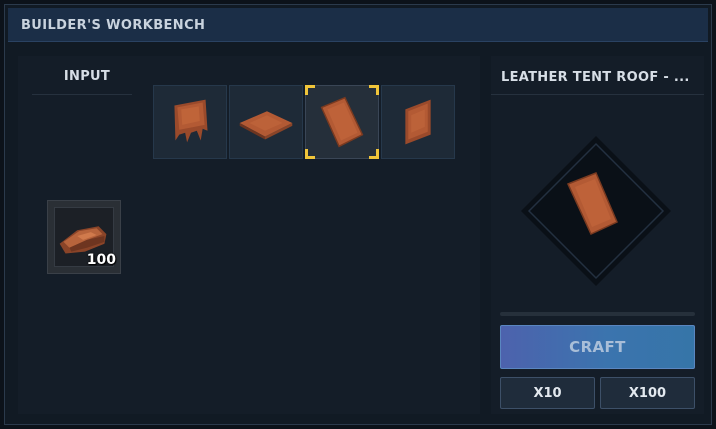  Describe the element at coordinates (597, 94) in the screenshot. I see `result-divider` at that location.